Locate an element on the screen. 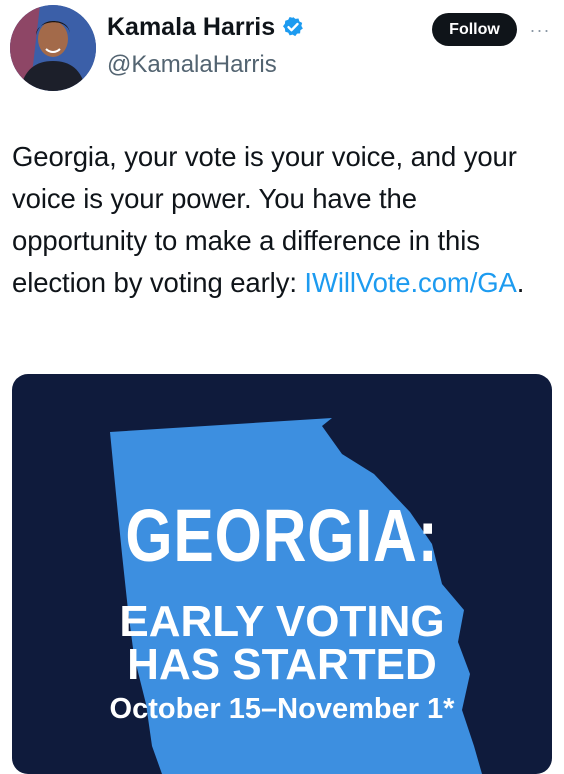 Image resolution: width=564 pixels, height=774 pixels. avatar is located at coordinates (53, 48).